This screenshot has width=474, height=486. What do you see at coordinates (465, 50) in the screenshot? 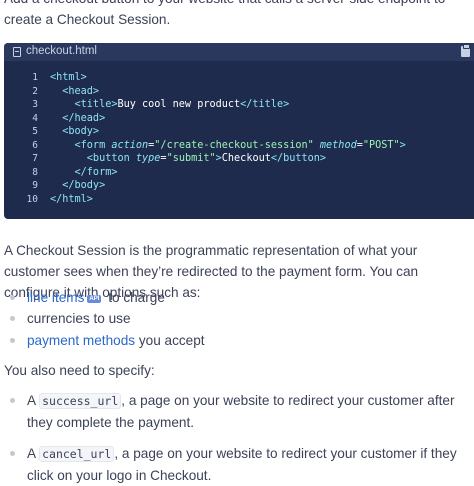
I see `copy-icon` at bounding box center [465, 50].